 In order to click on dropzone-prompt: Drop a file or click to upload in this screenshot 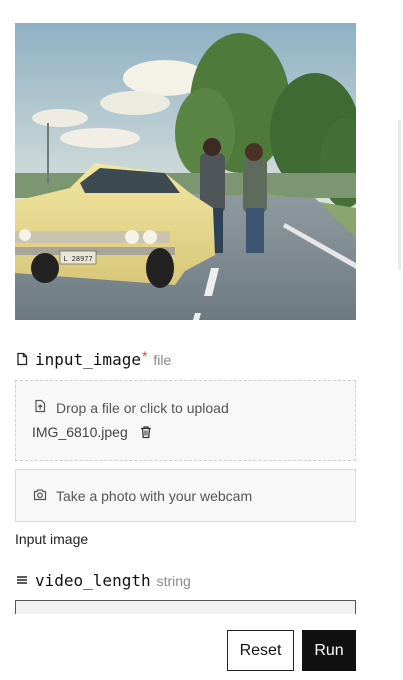, I will do `click(131, 407)`.